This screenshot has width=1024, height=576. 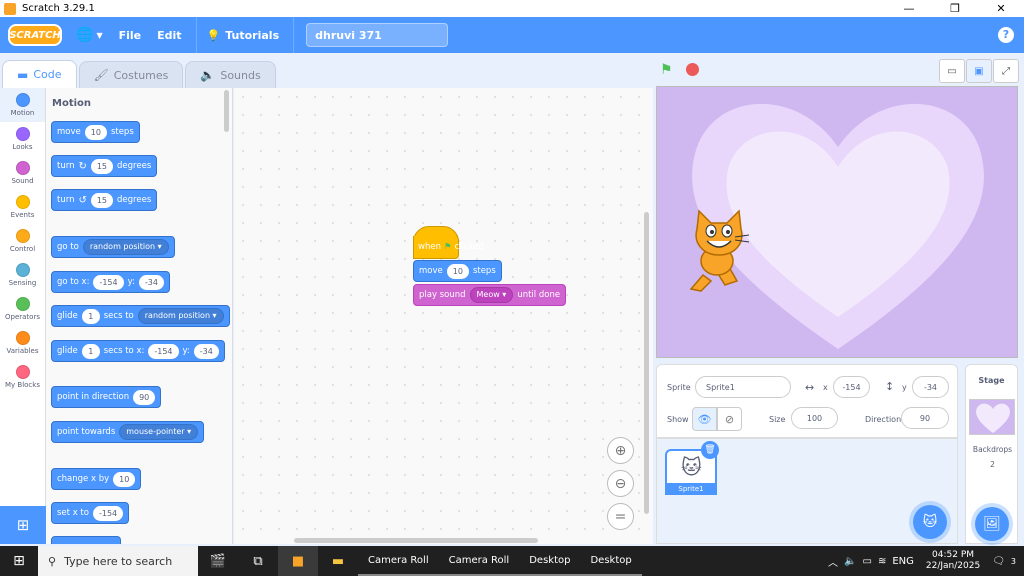 What do you see at coordinates (833, 561) in the screenshot?
I see `chevron-up-icon: ︿` at bounding box center [833, 561].